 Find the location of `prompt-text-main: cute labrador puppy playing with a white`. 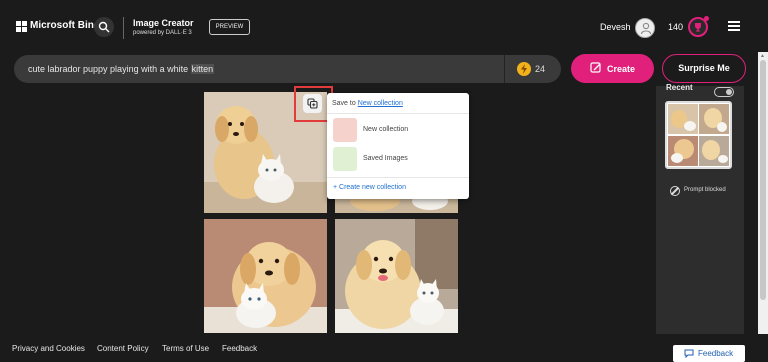

prompt-text-main: cute labrador puppy playing with a white is located at coordinates (109, 69).